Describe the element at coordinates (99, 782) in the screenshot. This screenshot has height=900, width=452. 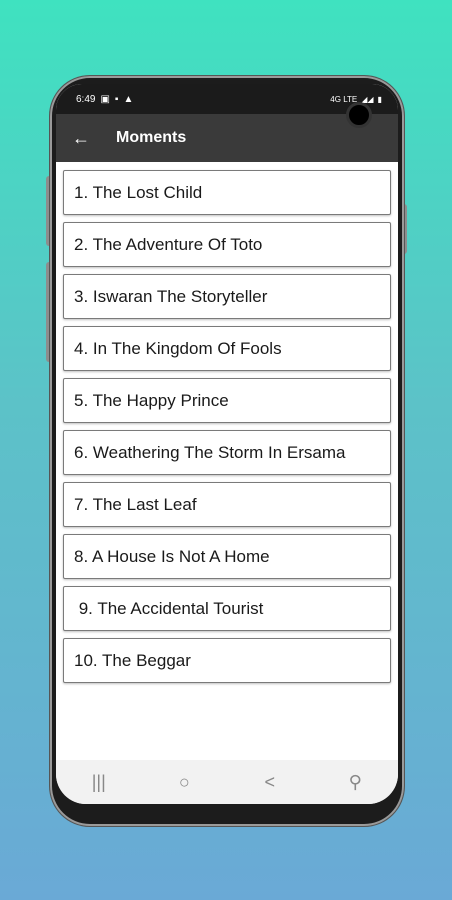
I see `recents-icon: |||` at that location.